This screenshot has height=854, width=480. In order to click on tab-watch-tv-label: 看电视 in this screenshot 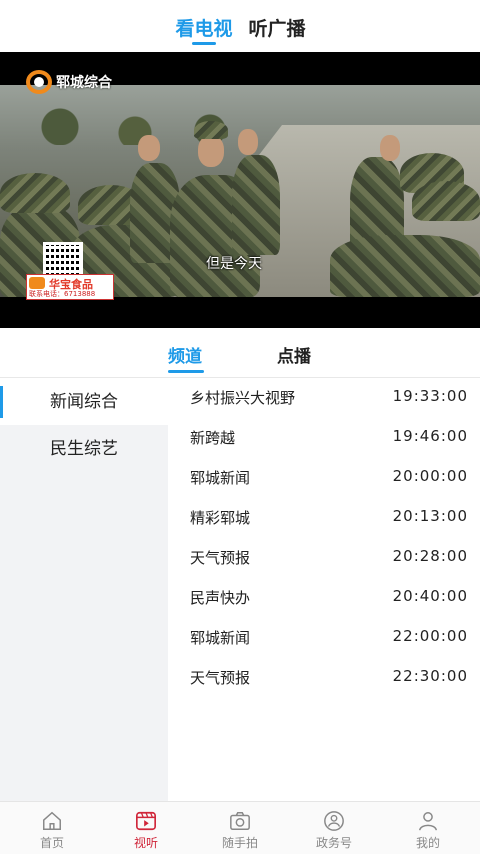, I will do `click(204, 29)`.